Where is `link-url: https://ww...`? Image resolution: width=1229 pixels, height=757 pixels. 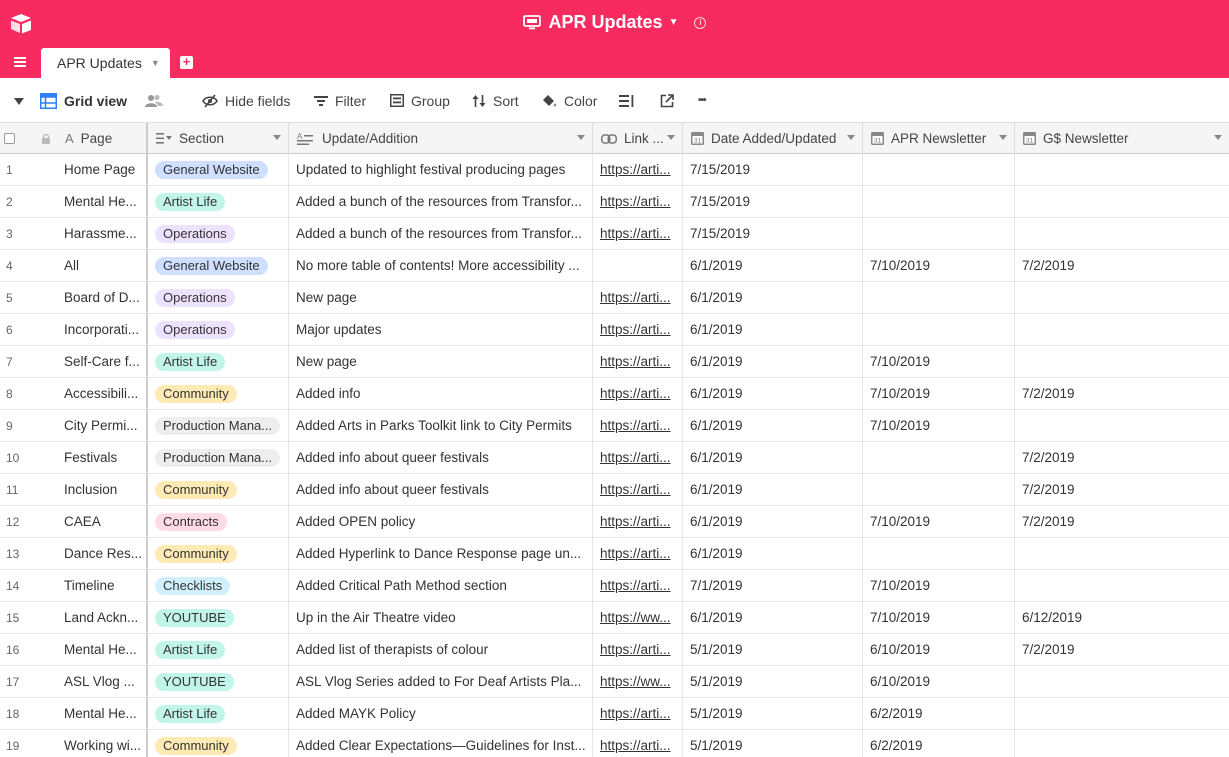
link-url: https://ww... is located at coordinates (635, 681).